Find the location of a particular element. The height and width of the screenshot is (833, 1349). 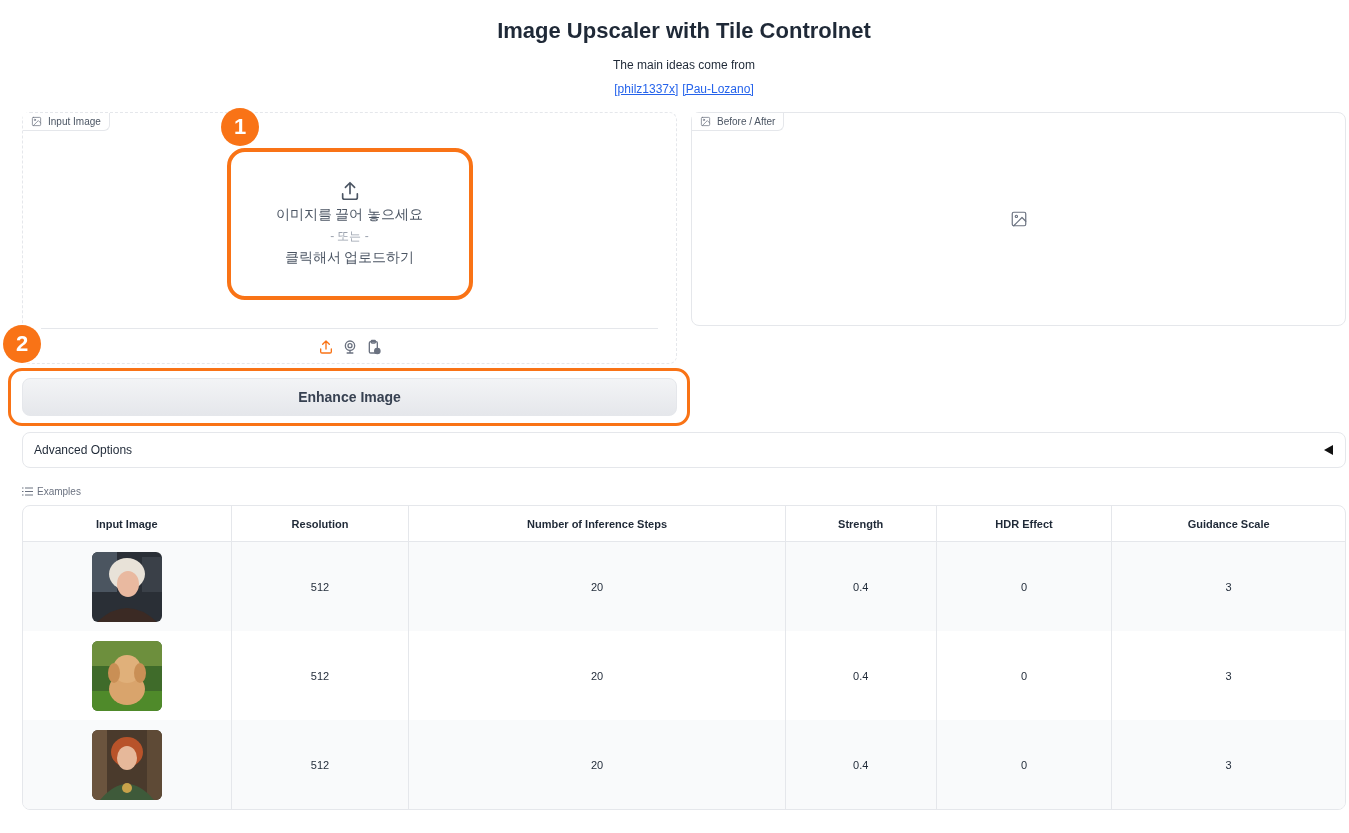

upload-icon is located at coordinates (325, 347).